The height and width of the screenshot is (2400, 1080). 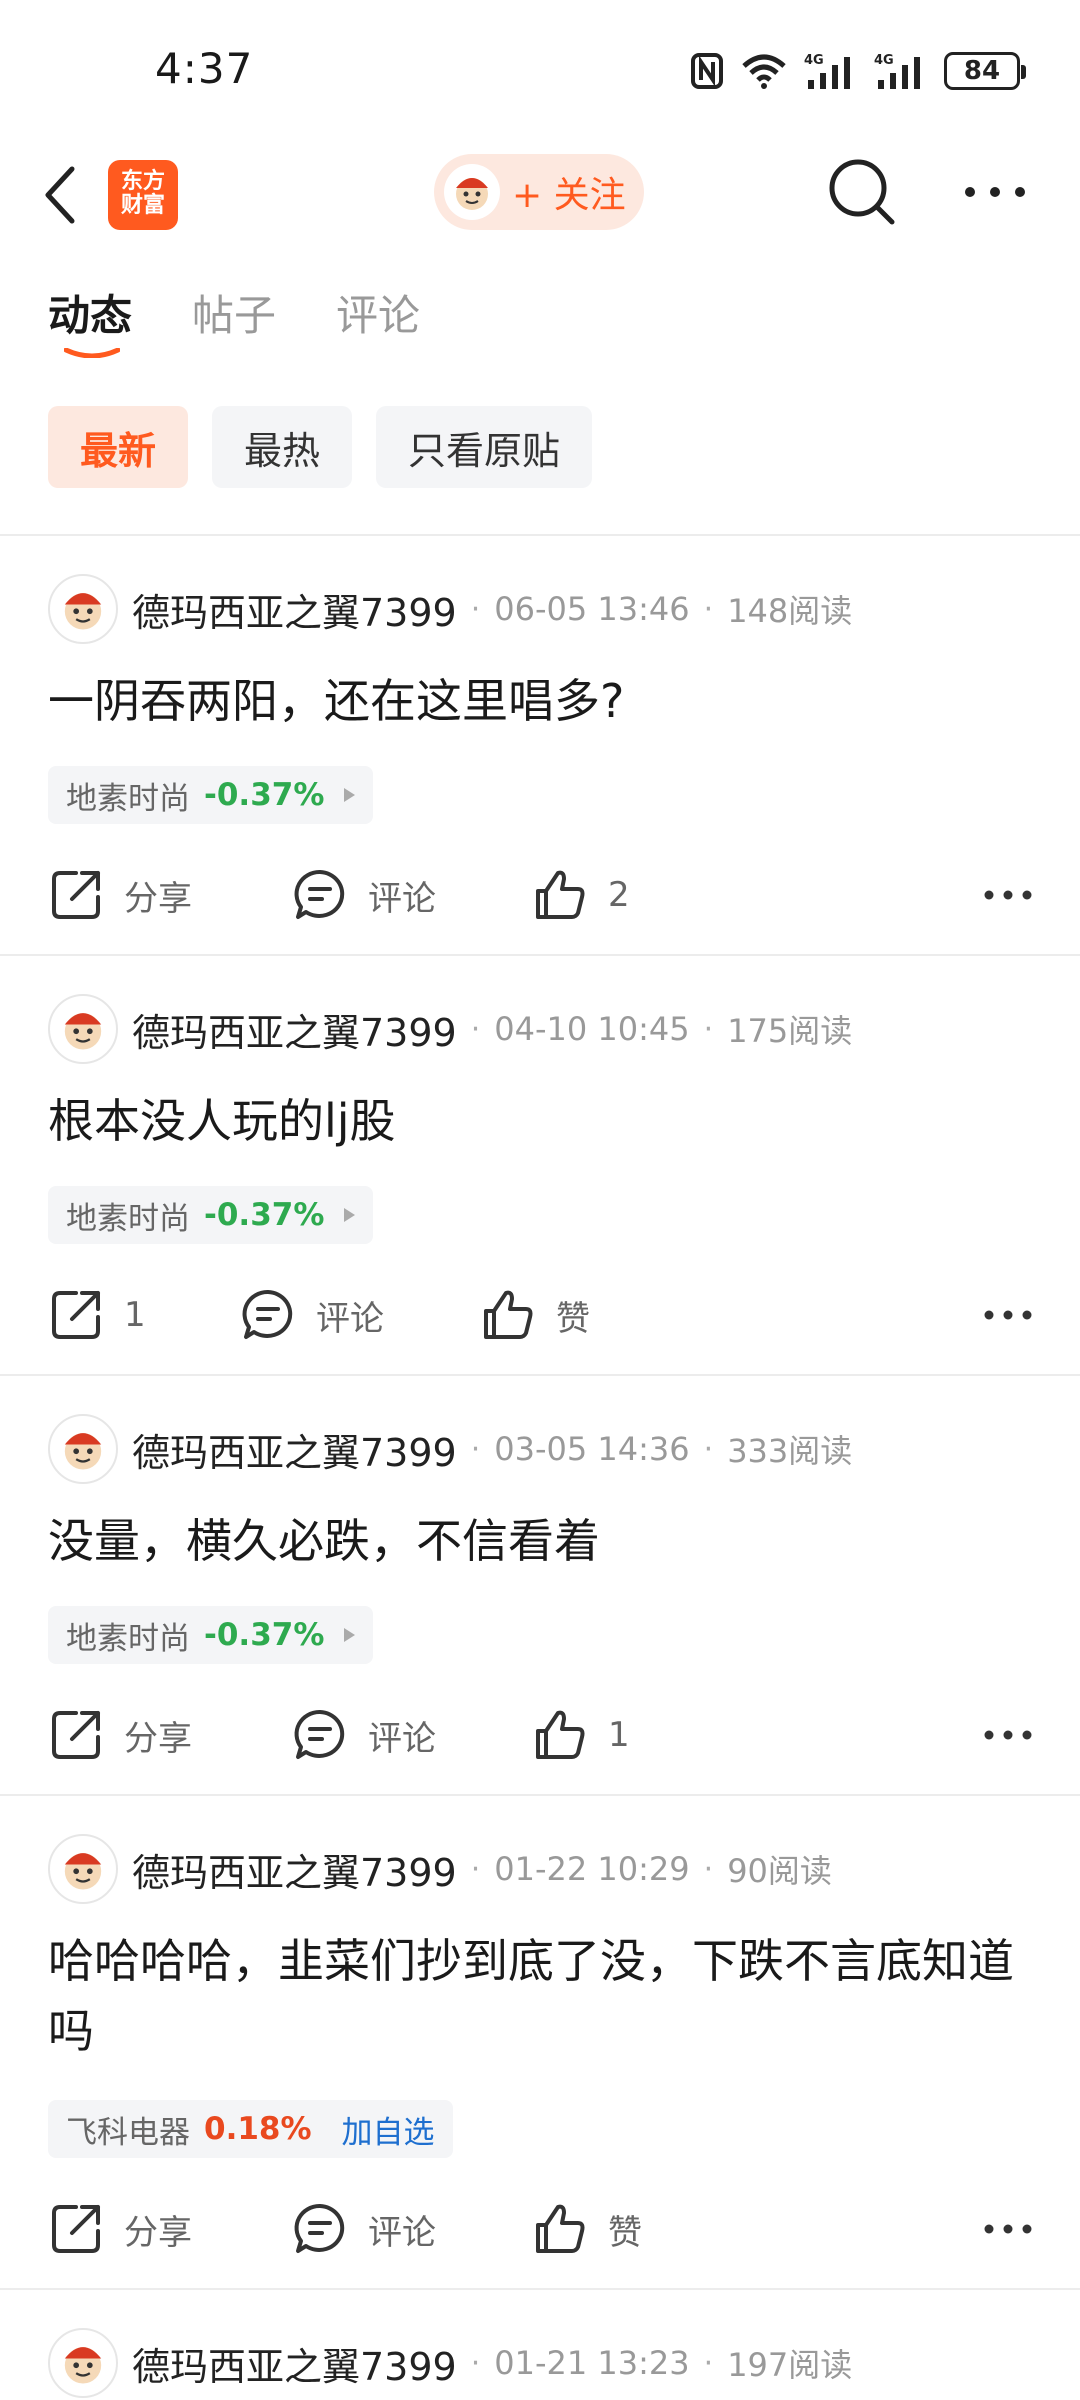 What do you see at coordinates (378, 322) in the screenshot?
I see `tab-comments: 评论` at bounding box center [378, 322].